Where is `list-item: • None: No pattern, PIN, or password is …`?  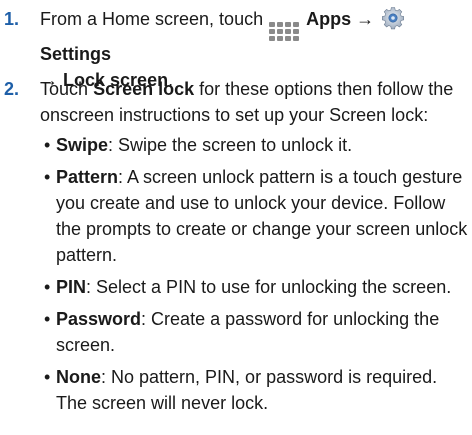
list-item: • None: No pattern, PIN, or password is … is located at coordinates (254, 390).